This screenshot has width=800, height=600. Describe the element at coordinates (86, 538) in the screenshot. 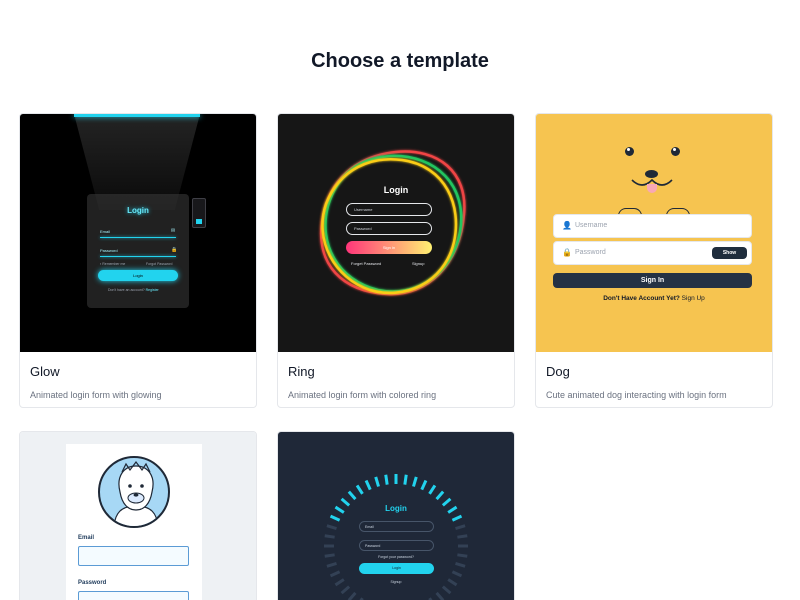

I see `yeti-email-label: Email` at that location.